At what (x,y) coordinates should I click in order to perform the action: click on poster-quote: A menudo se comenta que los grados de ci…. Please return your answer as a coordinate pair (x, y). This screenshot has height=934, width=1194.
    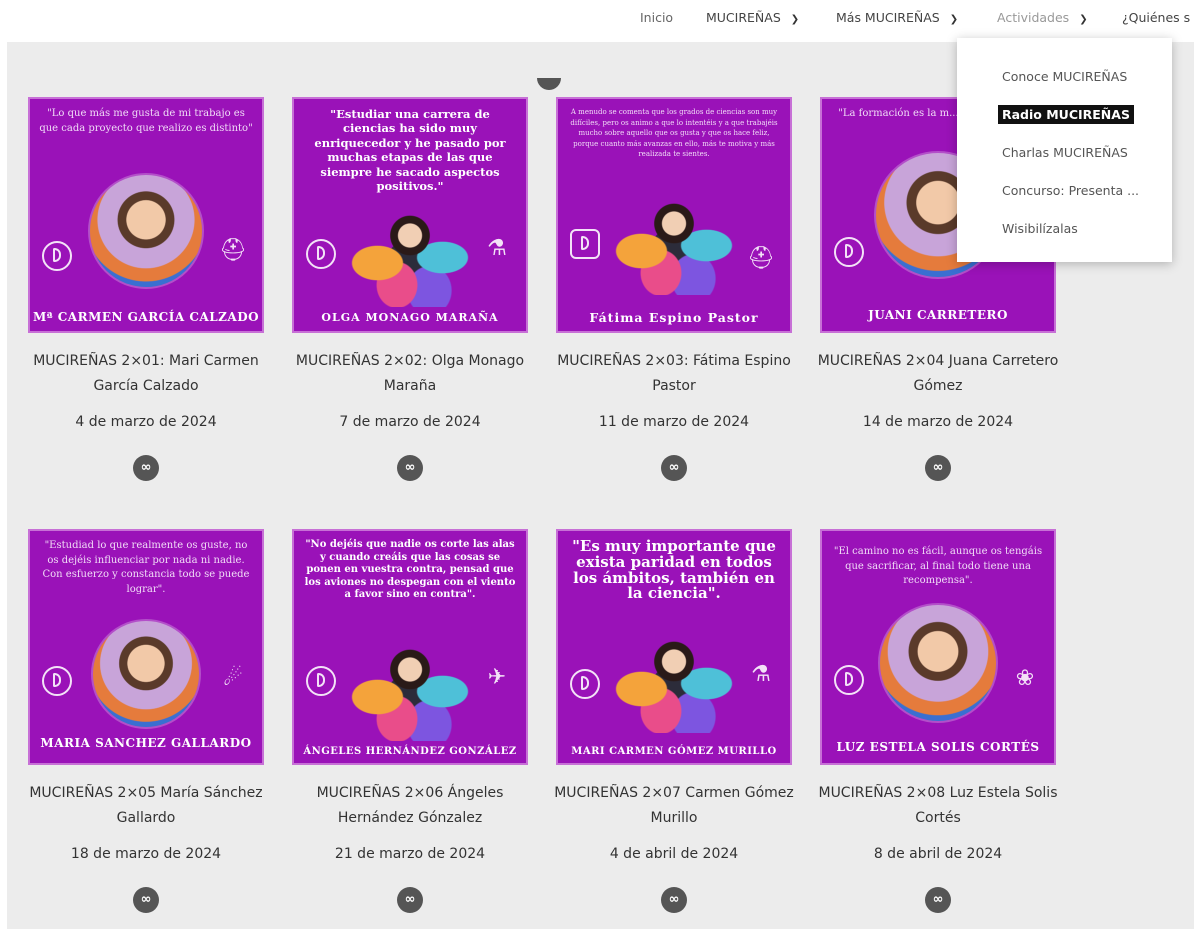
    Looking at the image, I should click on (674, 133).